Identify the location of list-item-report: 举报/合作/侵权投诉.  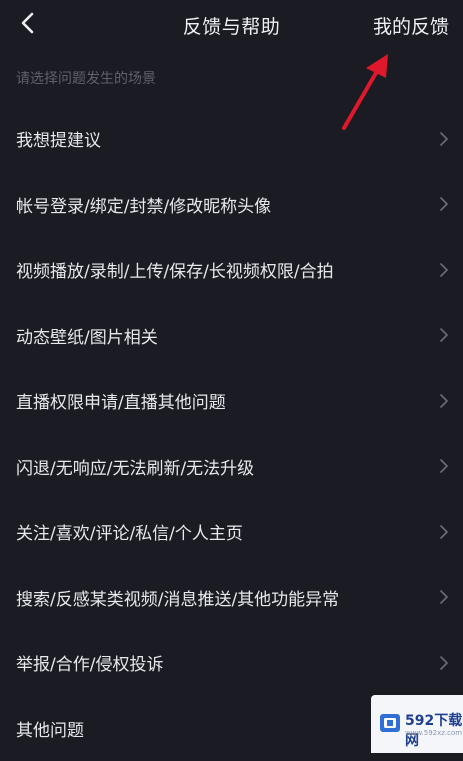
(231, 663).